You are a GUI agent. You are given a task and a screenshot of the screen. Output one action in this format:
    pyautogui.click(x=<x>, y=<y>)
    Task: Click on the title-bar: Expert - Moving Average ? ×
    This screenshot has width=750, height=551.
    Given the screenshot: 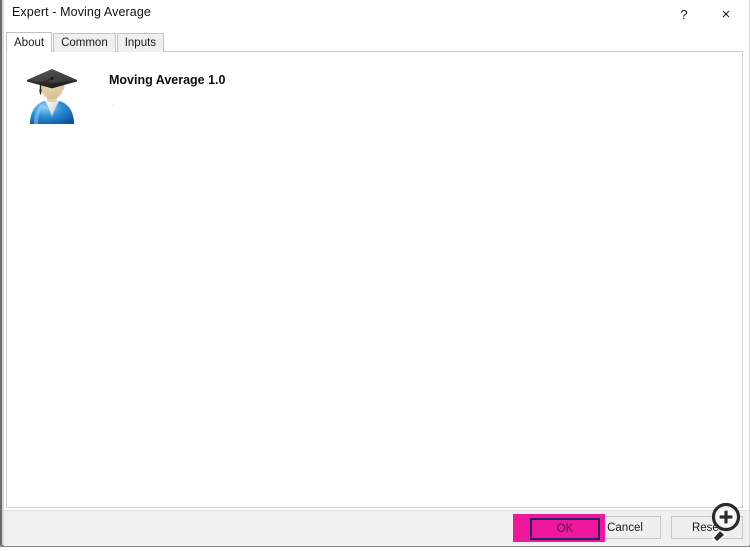 What is the action you would take?
    pyautogui.click(x=376, y=14)
    